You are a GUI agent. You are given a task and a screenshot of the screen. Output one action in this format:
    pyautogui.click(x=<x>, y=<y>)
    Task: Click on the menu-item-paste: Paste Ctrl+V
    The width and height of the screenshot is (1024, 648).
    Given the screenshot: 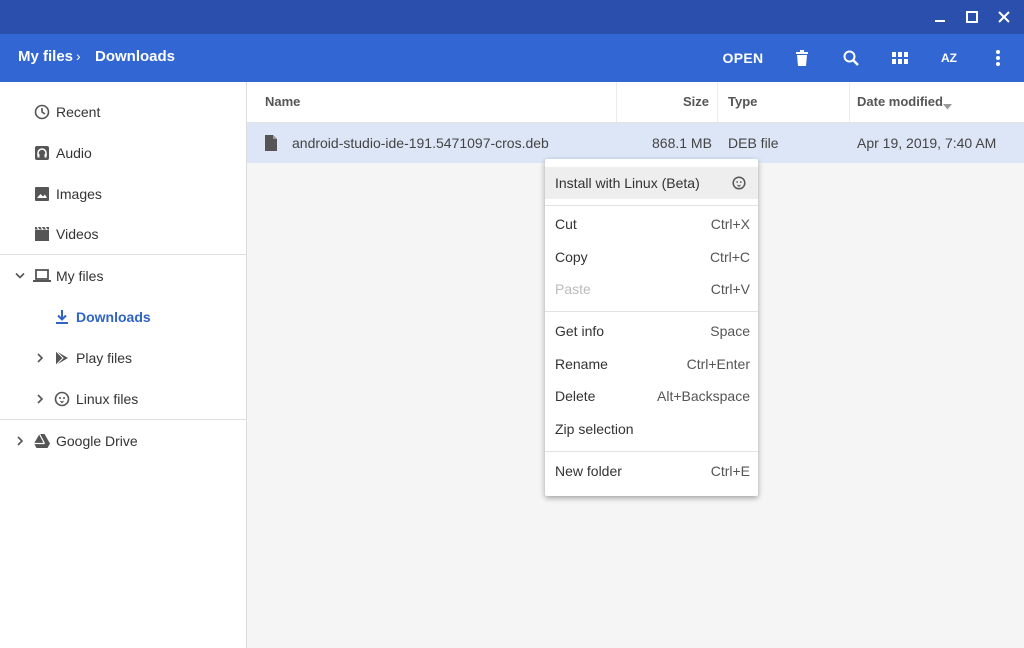 What is the action you would take?
    pyautogui.click(x=651, y=289)
    